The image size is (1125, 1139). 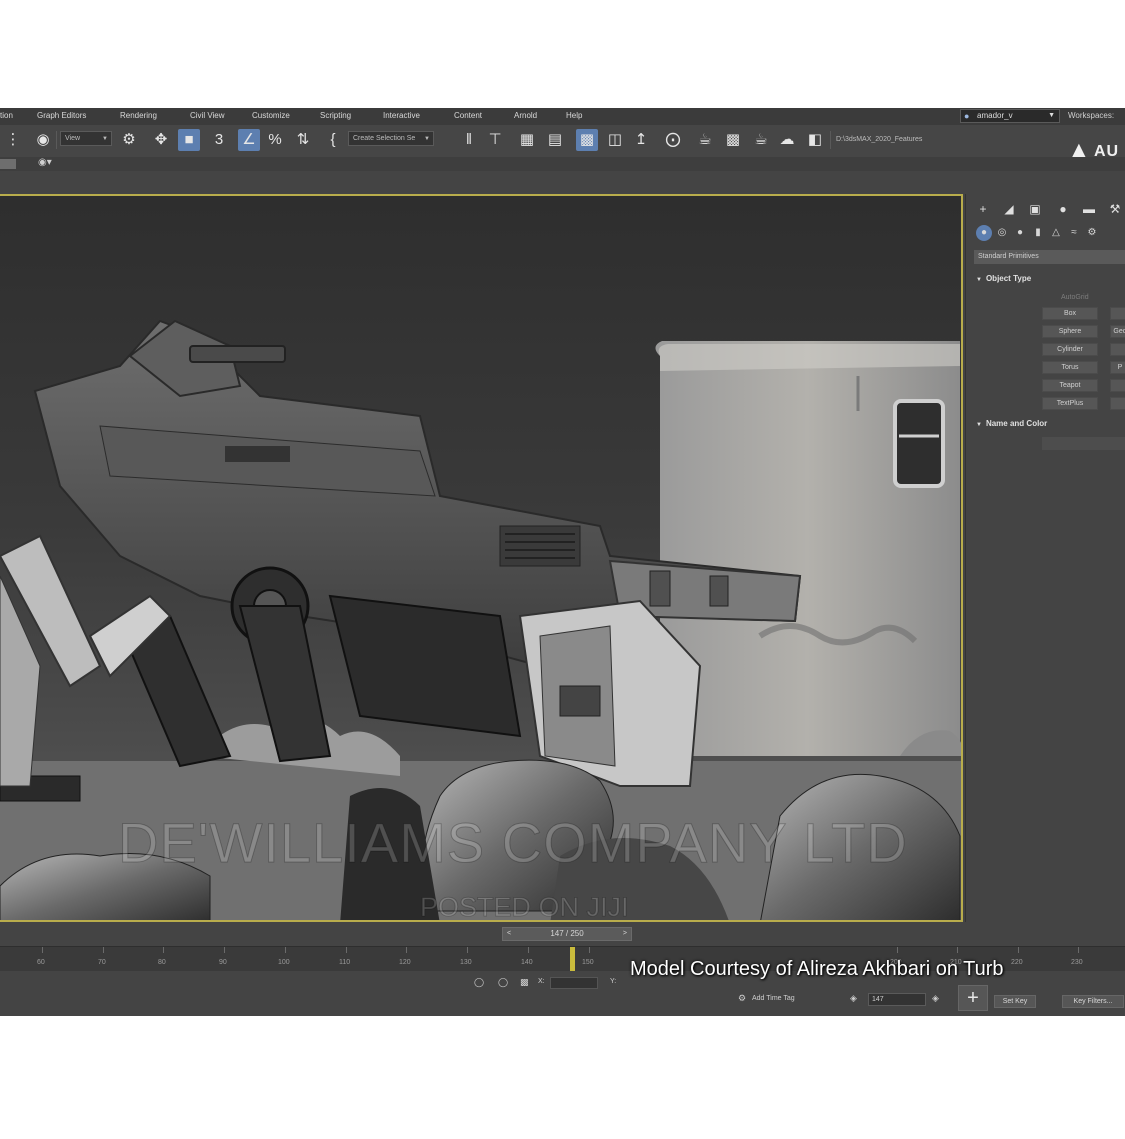 I want to click on ruler-label: 80, so click(x=162, y=962).